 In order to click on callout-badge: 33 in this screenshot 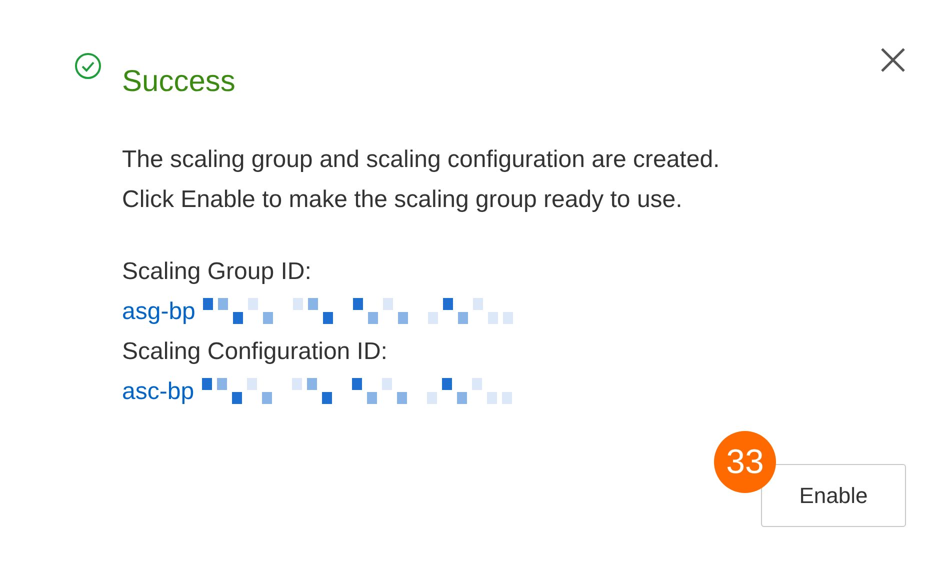, I will do `click(745, 462)`.